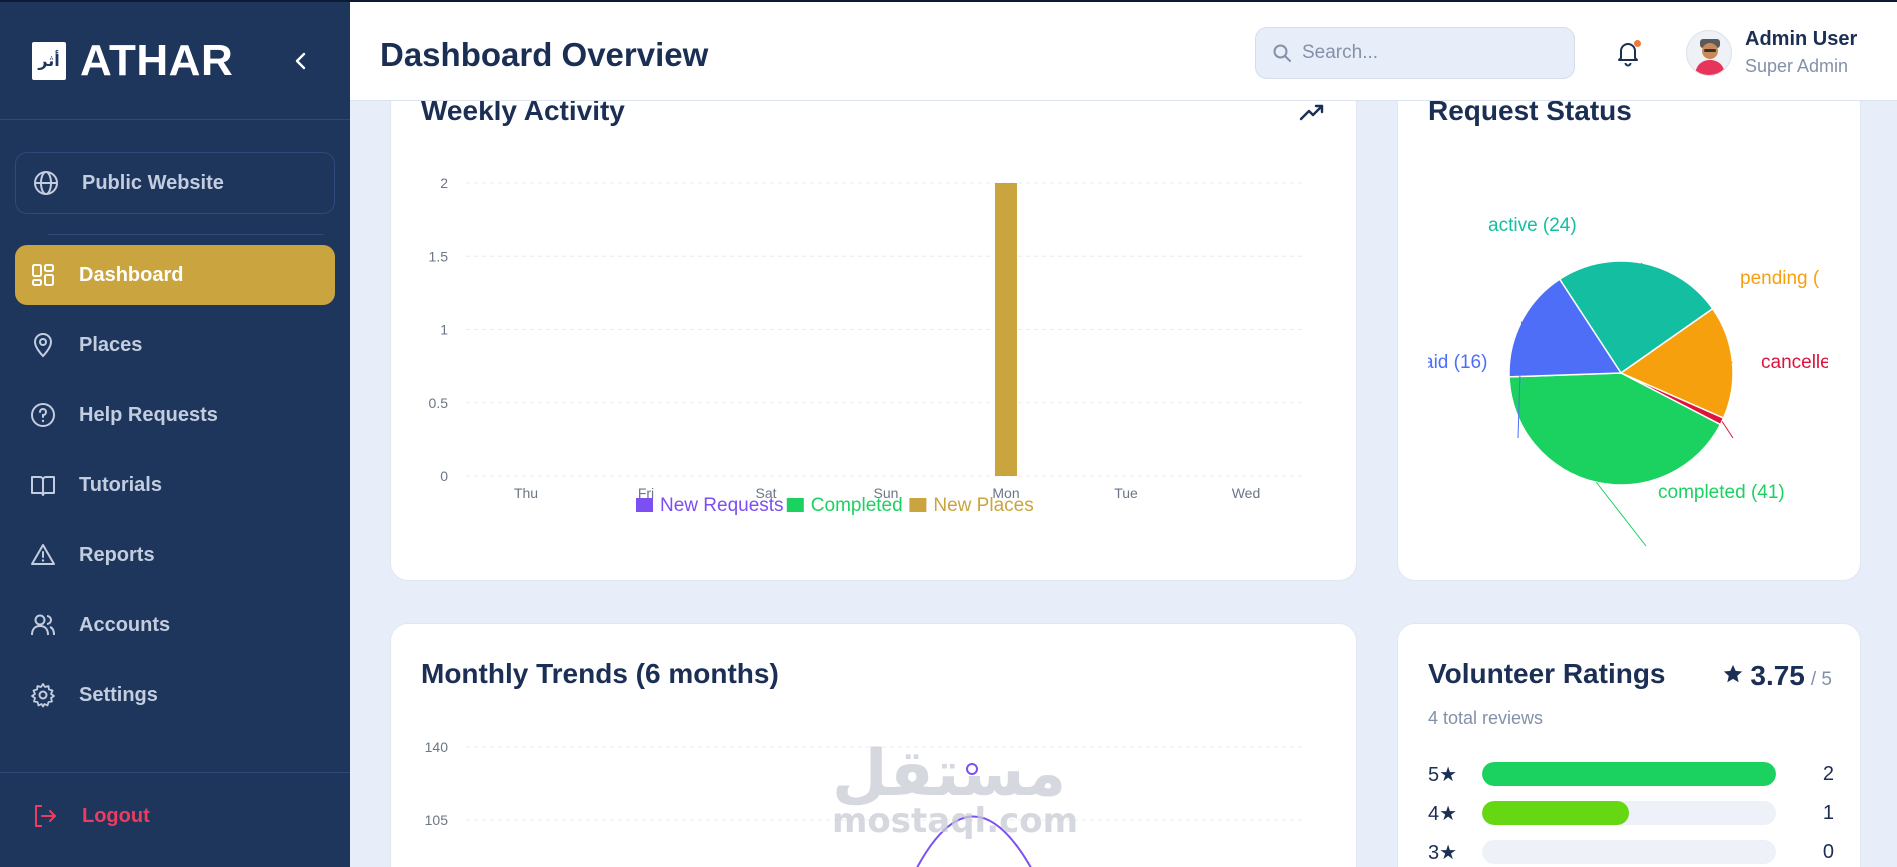  What do you see at coordinates (46, 816) in the screenshot?
I see `logout-icon` at bounding box center [46, 816].